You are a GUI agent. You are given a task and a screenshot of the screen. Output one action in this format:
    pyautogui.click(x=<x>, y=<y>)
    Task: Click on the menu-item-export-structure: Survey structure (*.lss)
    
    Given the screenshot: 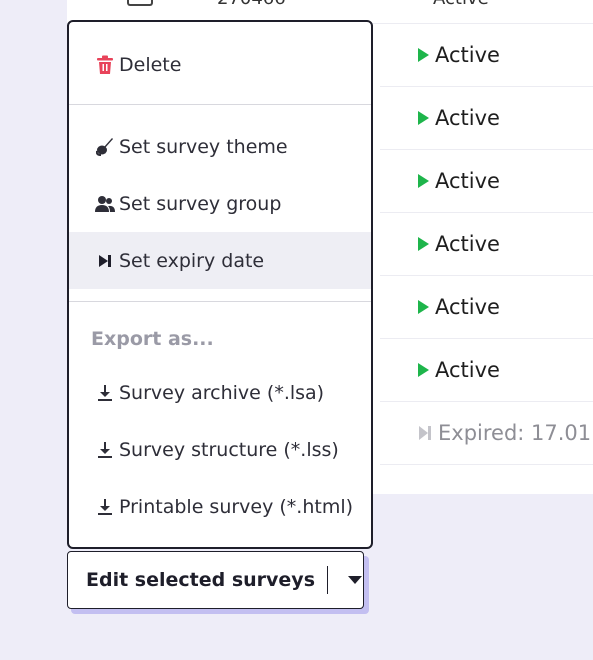 What is the action you would take?
    pyautogui.click(x=220, y=449)
    